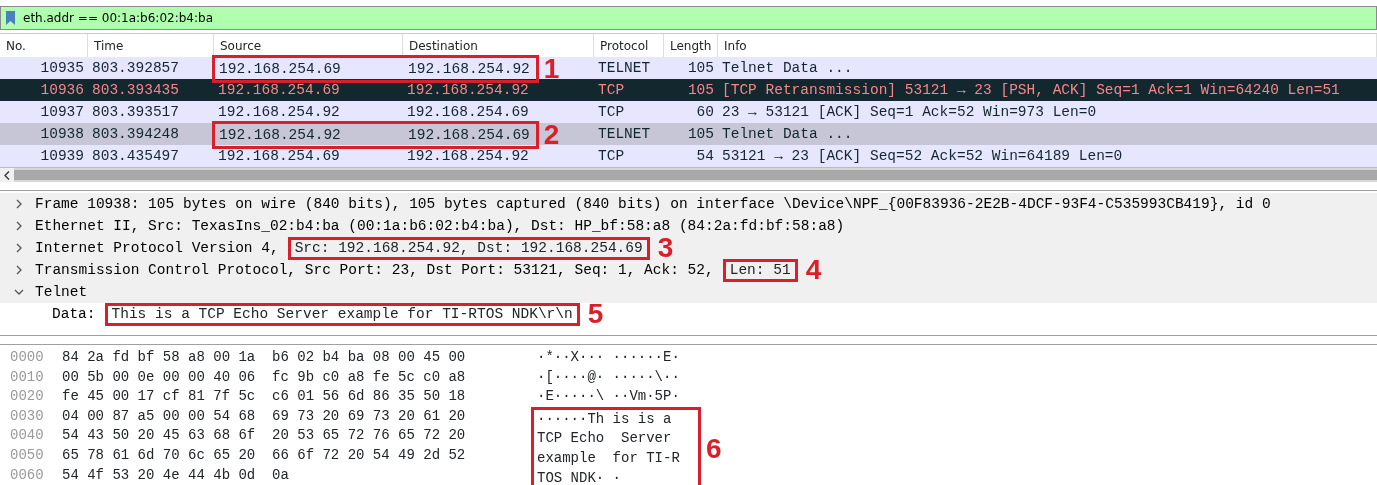 The height and width of the screenshot is (485, 1377). What do you see at coordinates (705, 112) in the screenshot?
I see `length-cell-text: 60` at bounding box center [705, 112].